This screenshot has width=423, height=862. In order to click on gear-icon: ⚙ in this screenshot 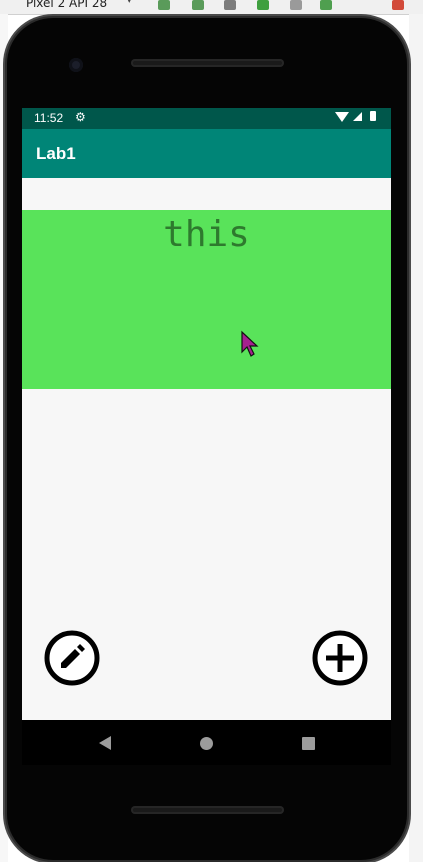, I will do `click(80, 117)`.